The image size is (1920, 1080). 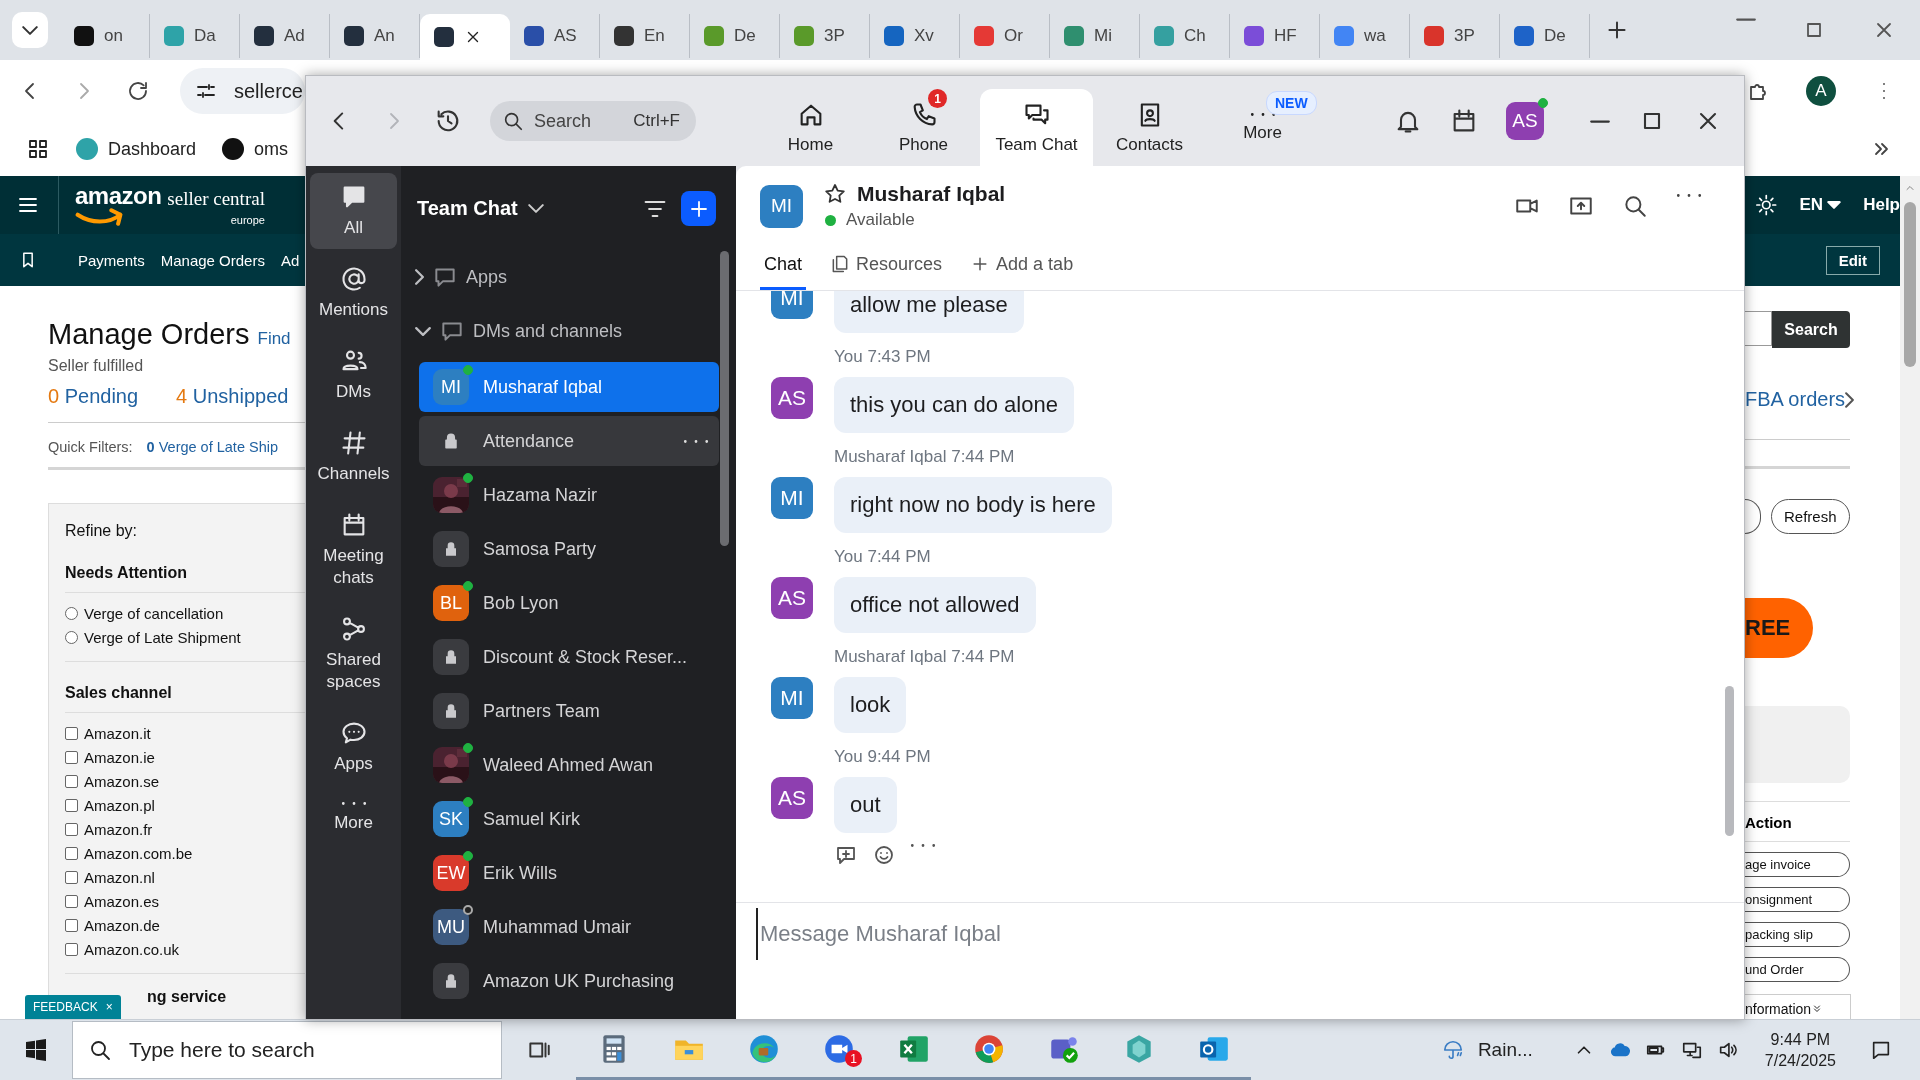 I want to click on nav-tab: Home, so click(x=810, y=127).